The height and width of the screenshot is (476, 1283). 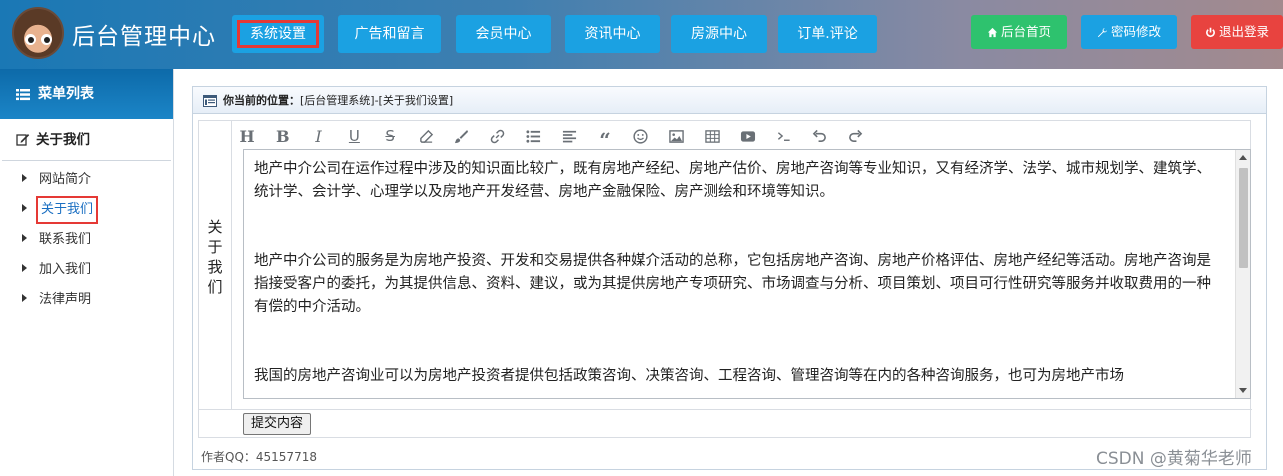 I want to click on field-label-char: 我, so click(x=215, y=267).